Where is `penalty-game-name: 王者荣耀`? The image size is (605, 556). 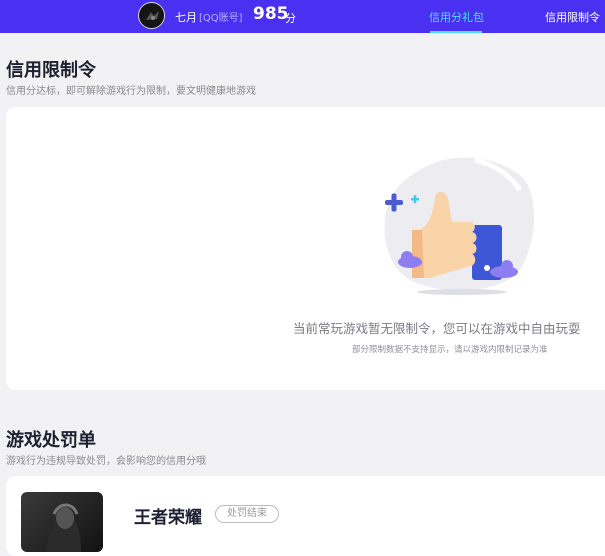
penalty-game-name: 王者荣耀 is located at coordinates (168, 518).